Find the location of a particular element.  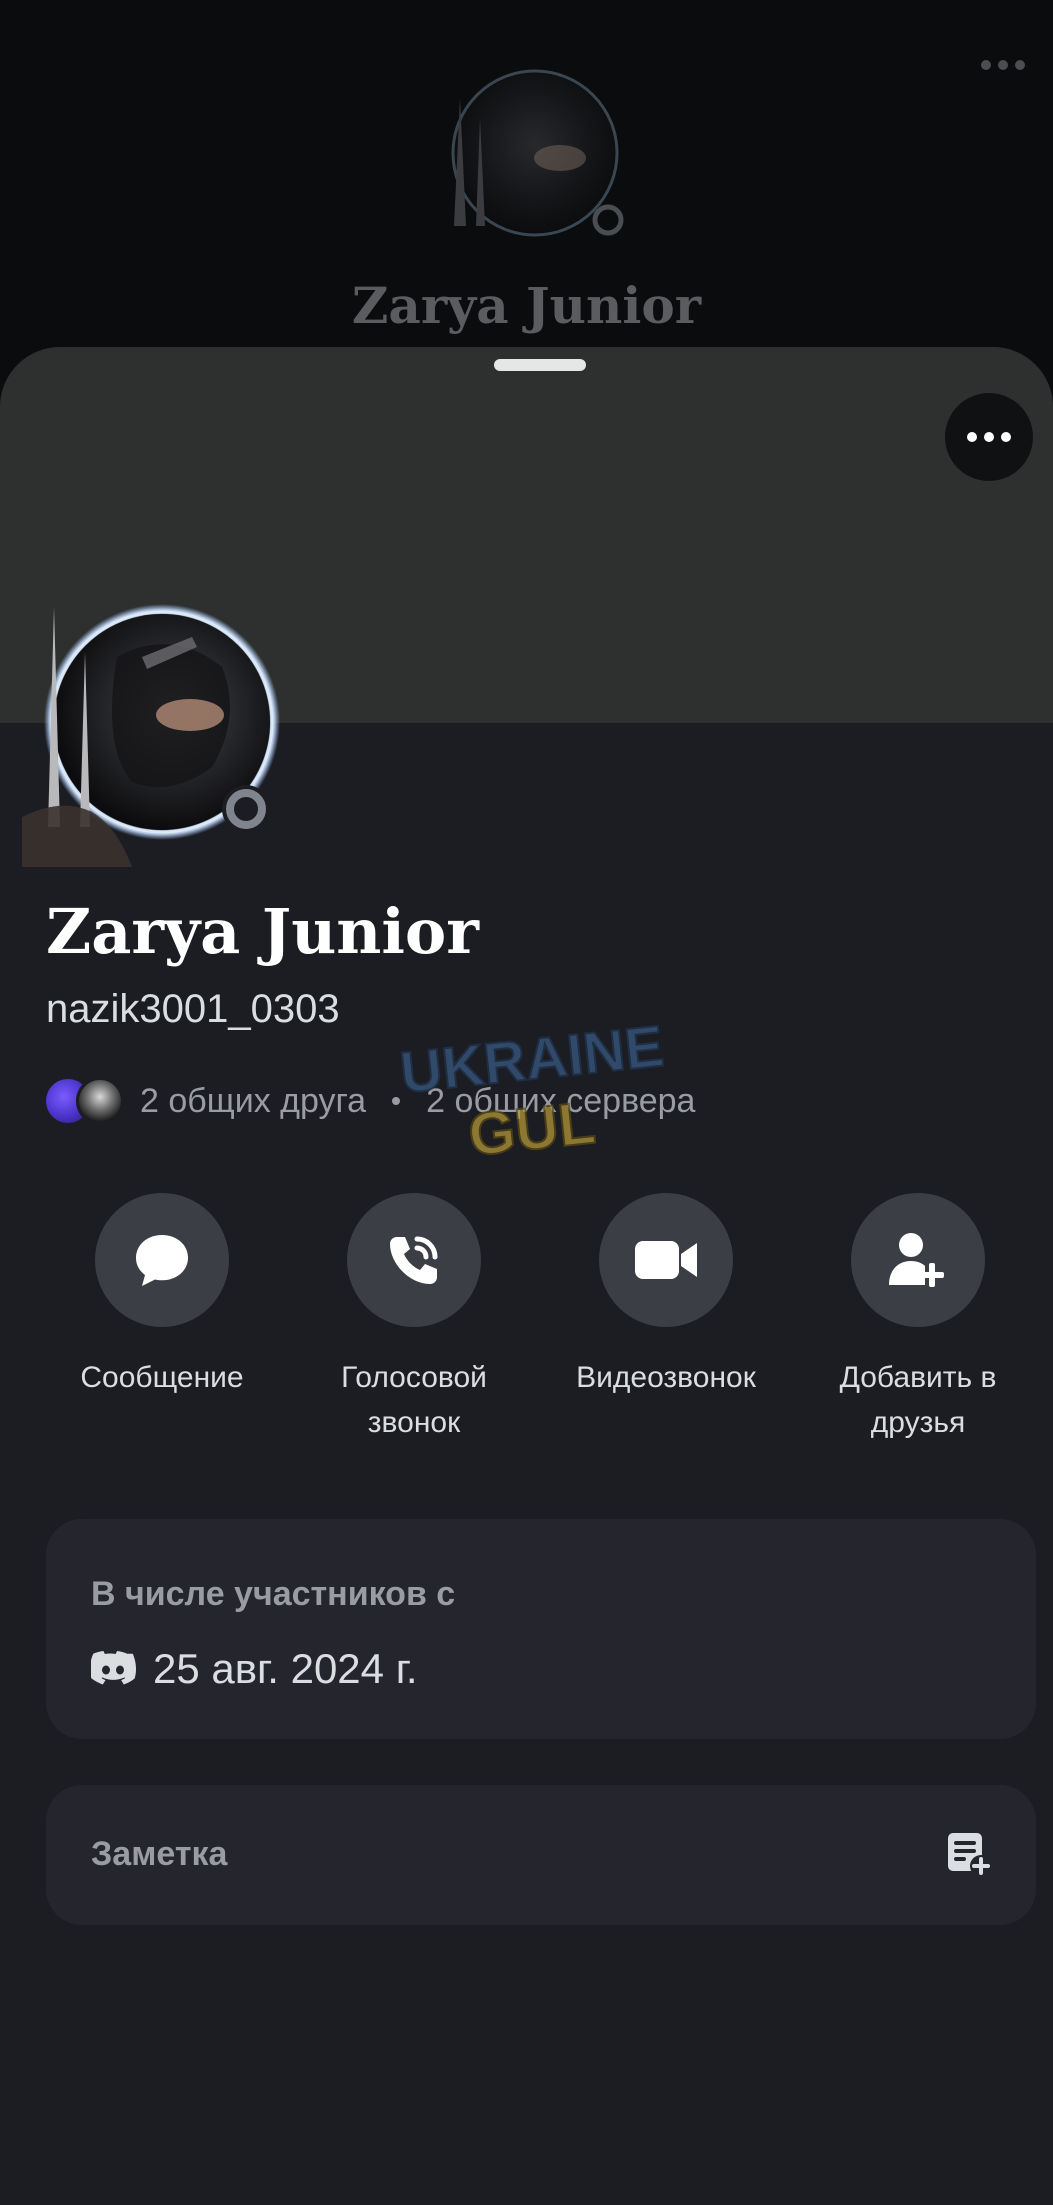

discord-icon is located at coordinates (114, 1668).